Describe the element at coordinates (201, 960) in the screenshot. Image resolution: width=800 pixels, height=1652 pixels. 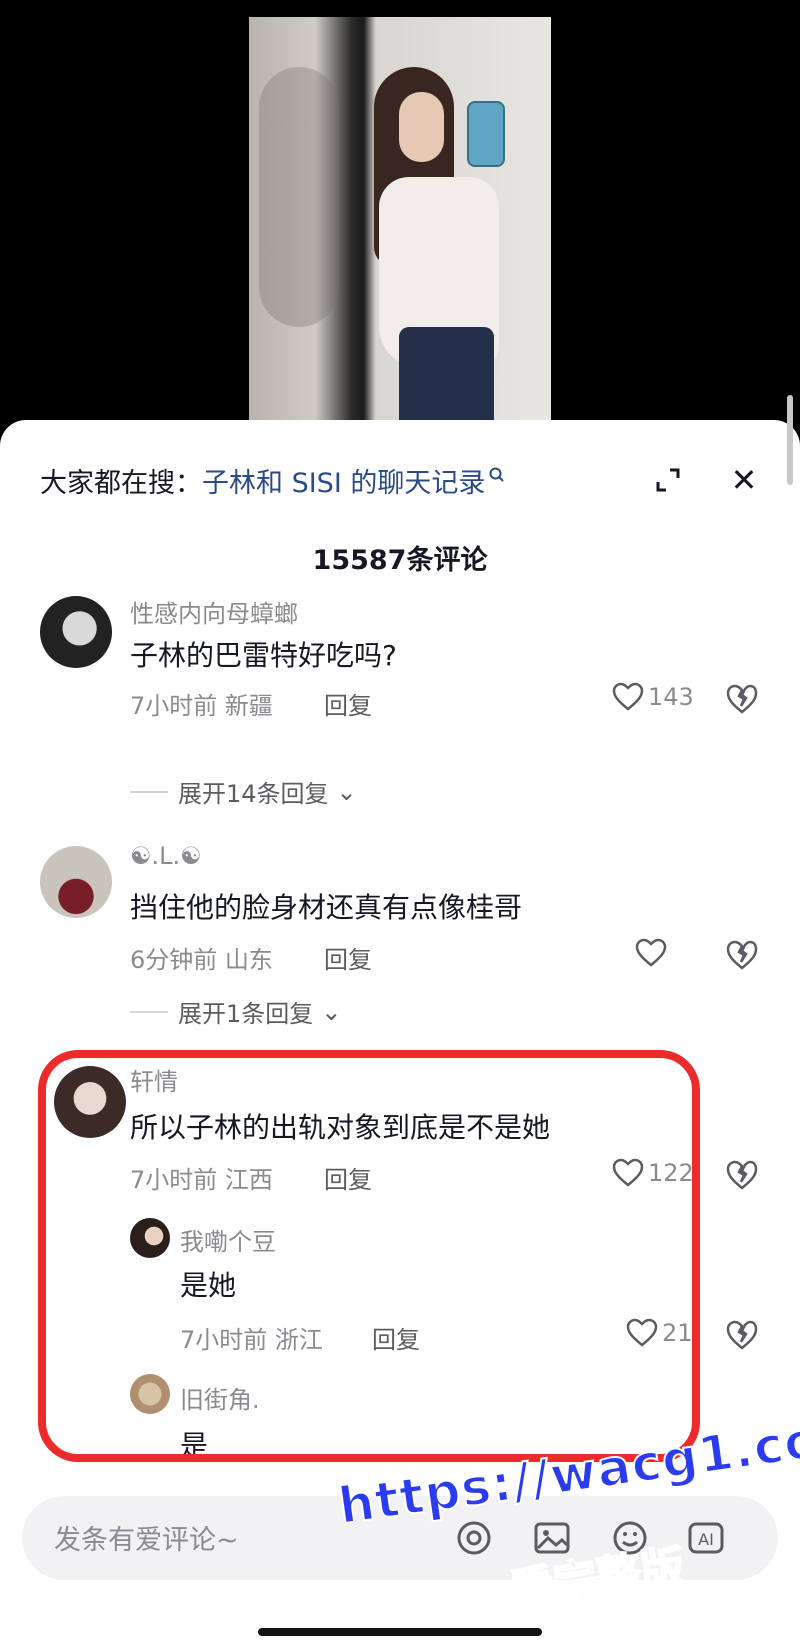
I see `comment-meta: 6分钟前 山东` at that location.